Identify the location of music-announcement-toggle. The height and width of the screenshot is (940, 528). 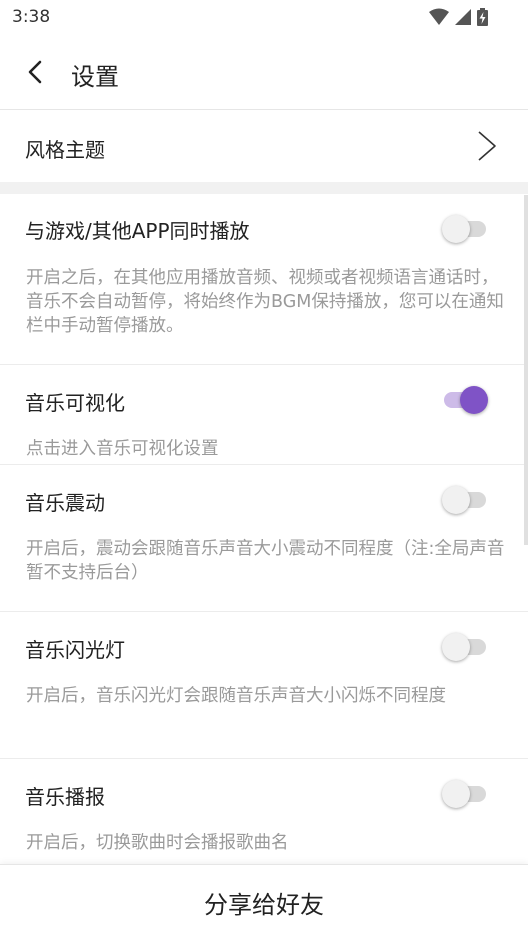
(465, 794).